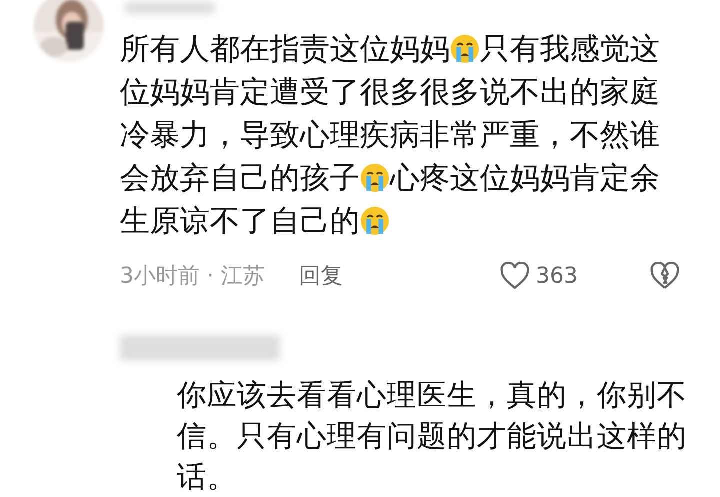  Describe the element at coordinates (390, 92) in the screenshot. I see `comment-text: 位妈妈肯定遭受了很多很多说不出的家庭` at that location.